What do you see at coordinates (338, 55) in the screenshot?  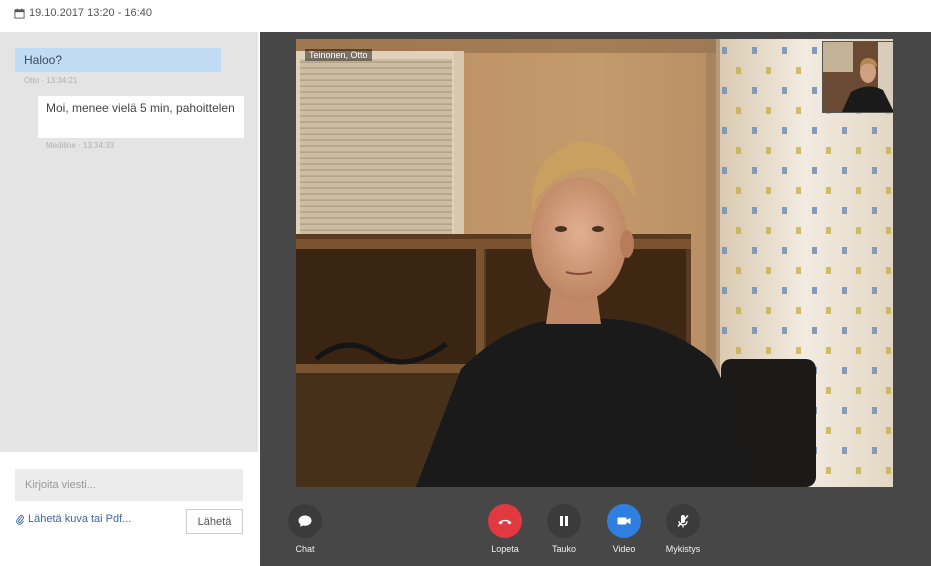 I see `remote-participant-name: Teinonen, Otto` at bounding box center [338, 55].